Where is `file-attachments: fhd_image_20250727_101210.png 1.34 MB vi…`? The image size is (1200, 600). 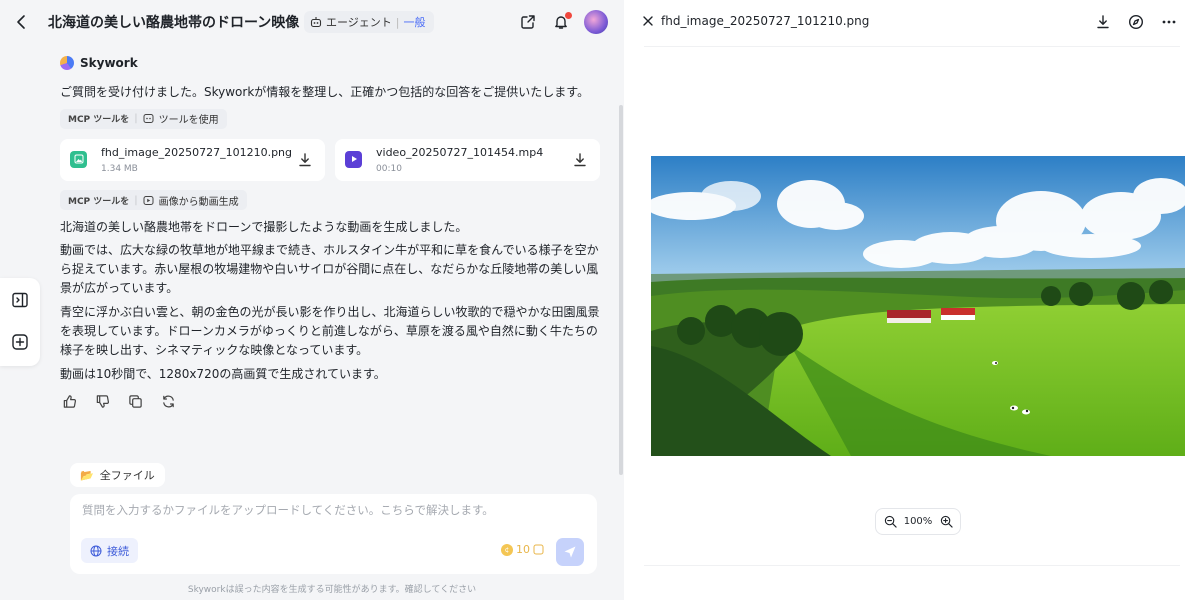
file-attachments: fhd_image_20250727_101210.png 1.34 MB vi… is located at coordinates (332, 159).